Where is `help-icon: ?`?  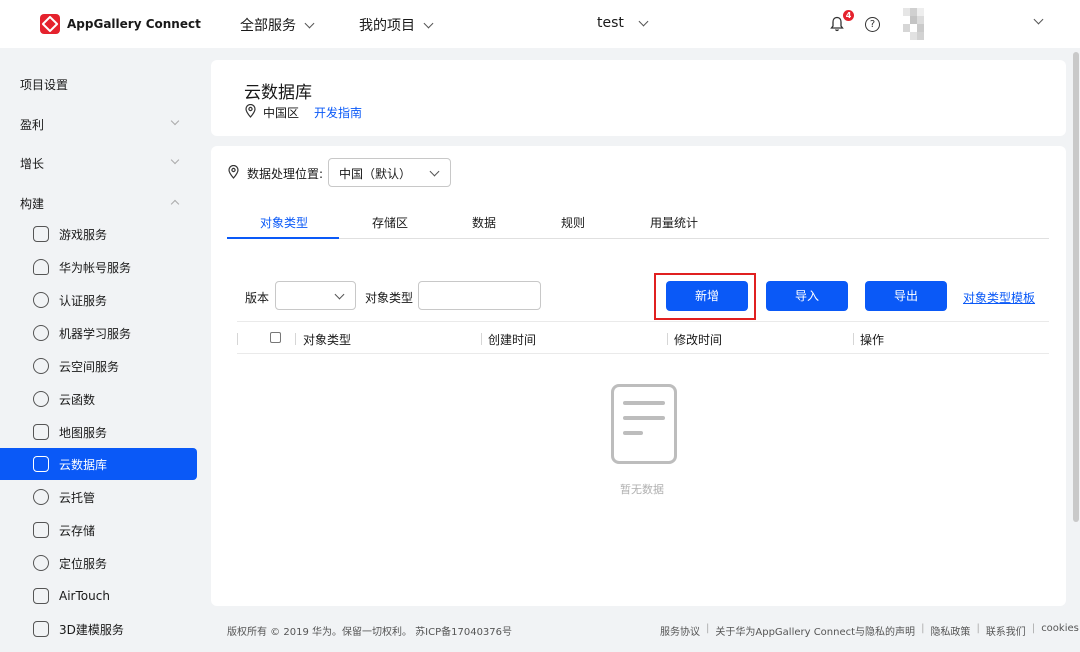
help-icon: ? is located at coordinates (872, 24).